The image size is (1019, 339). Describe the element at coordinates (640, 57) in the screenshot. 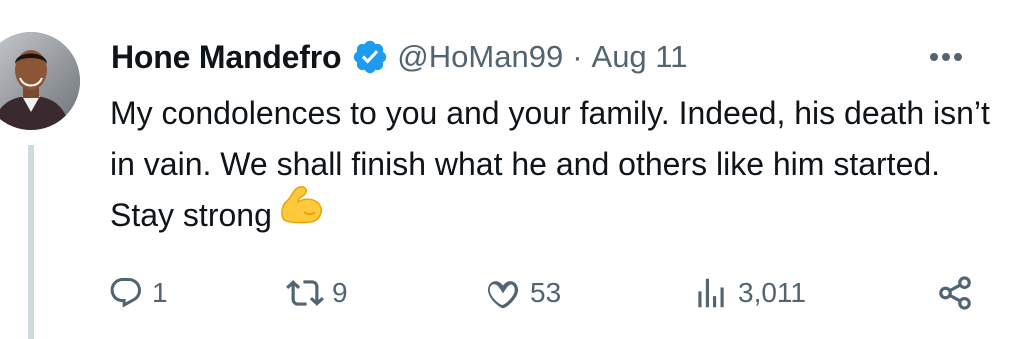

I see `tweet-date: Aug 11` at that location.